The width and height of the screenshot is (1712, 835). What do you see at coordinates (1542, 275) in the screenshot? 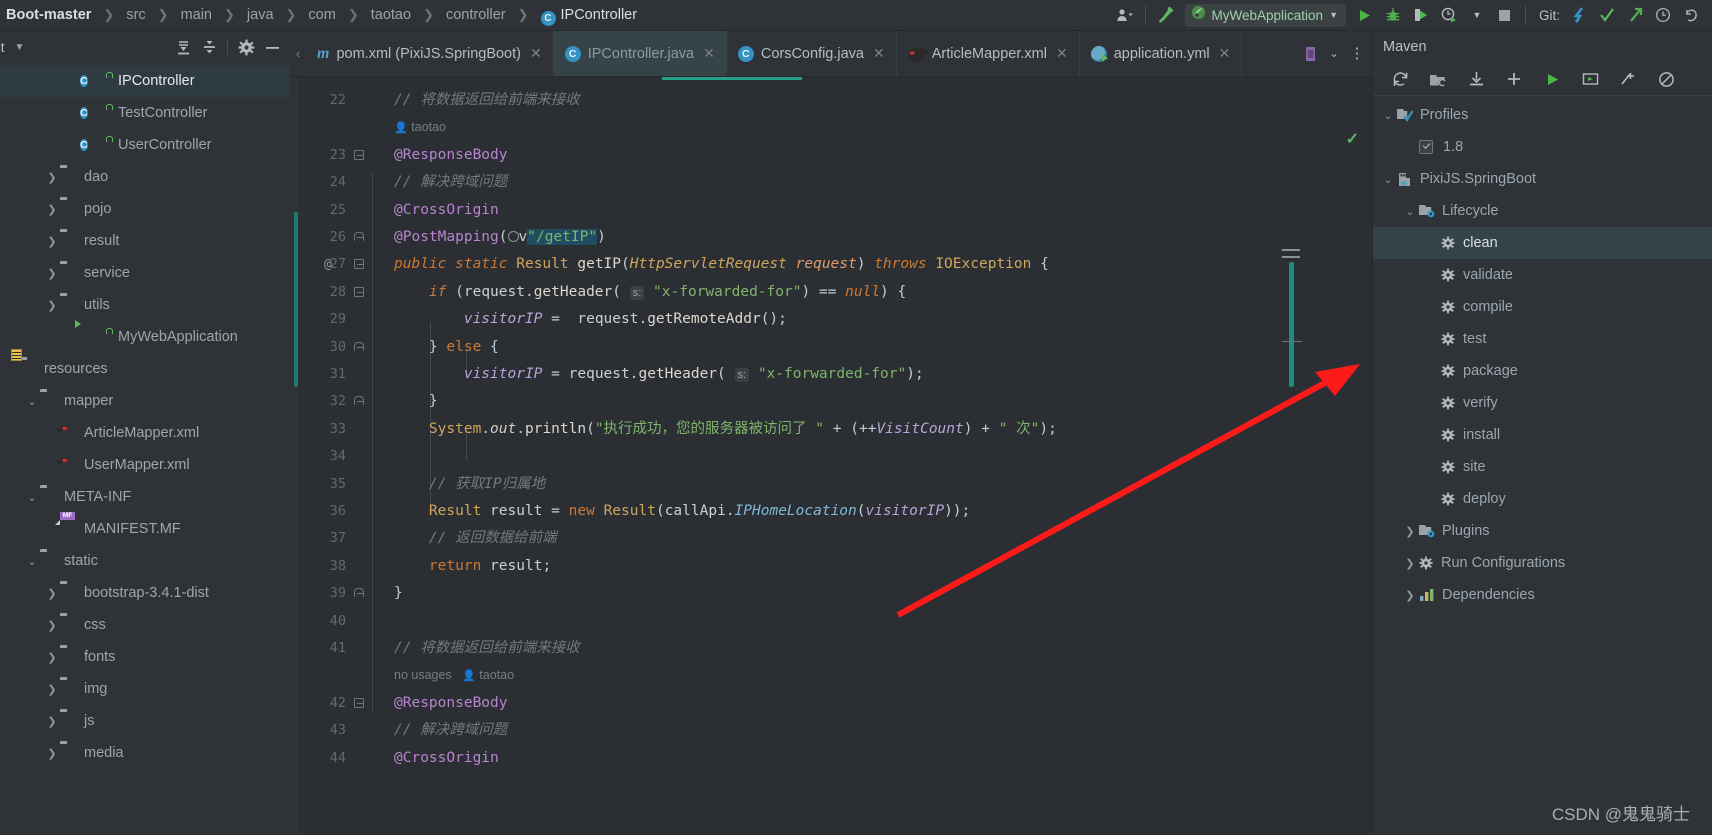
I see `maven-tree-item: validate` at bounding box center [1542, 275].